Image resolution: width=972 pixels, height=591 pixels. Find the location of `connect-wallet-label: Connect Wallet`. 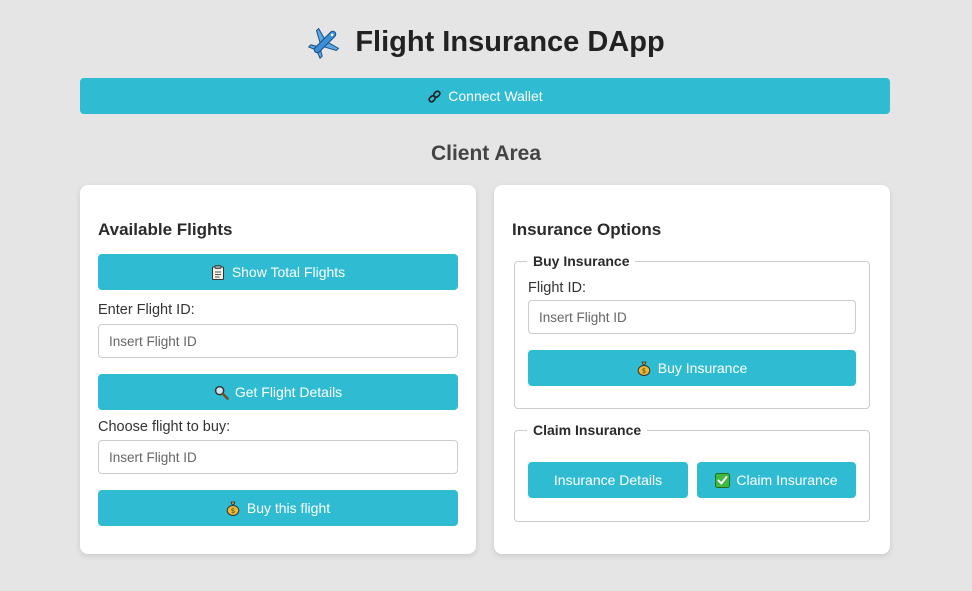

connect-wallet-label: Connect Wallet is located at coordinates (495, 96).